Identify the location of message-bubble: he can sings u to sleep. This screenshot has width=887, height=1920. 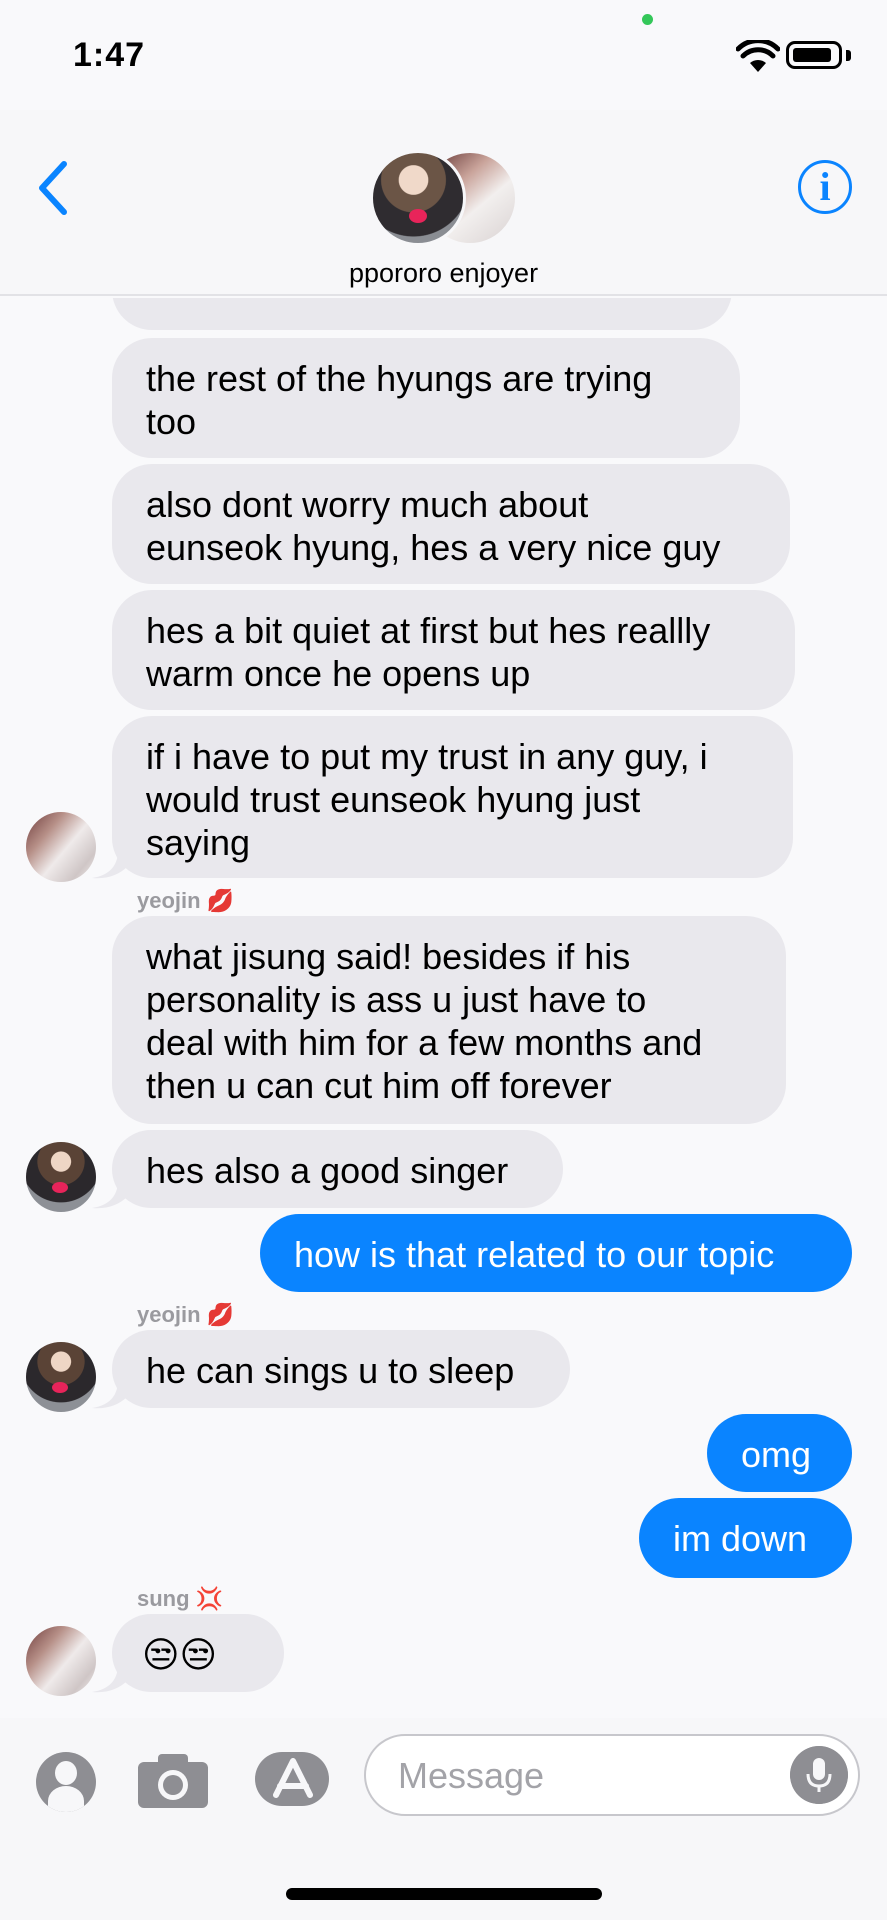
(341, 1369).